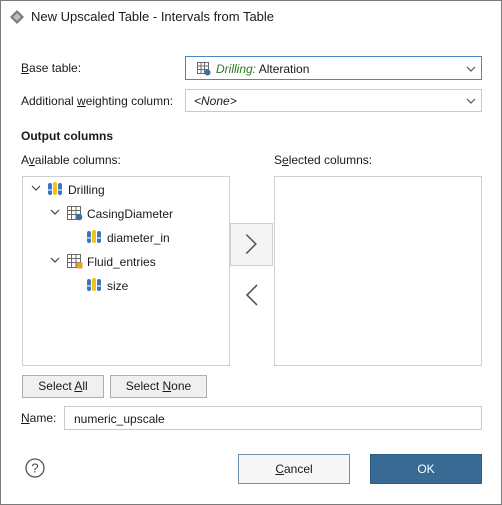 Image resolution: width=502 pixels, height=505 pixels. I want to click on weighting-combo: <None>, so click(333, 100).